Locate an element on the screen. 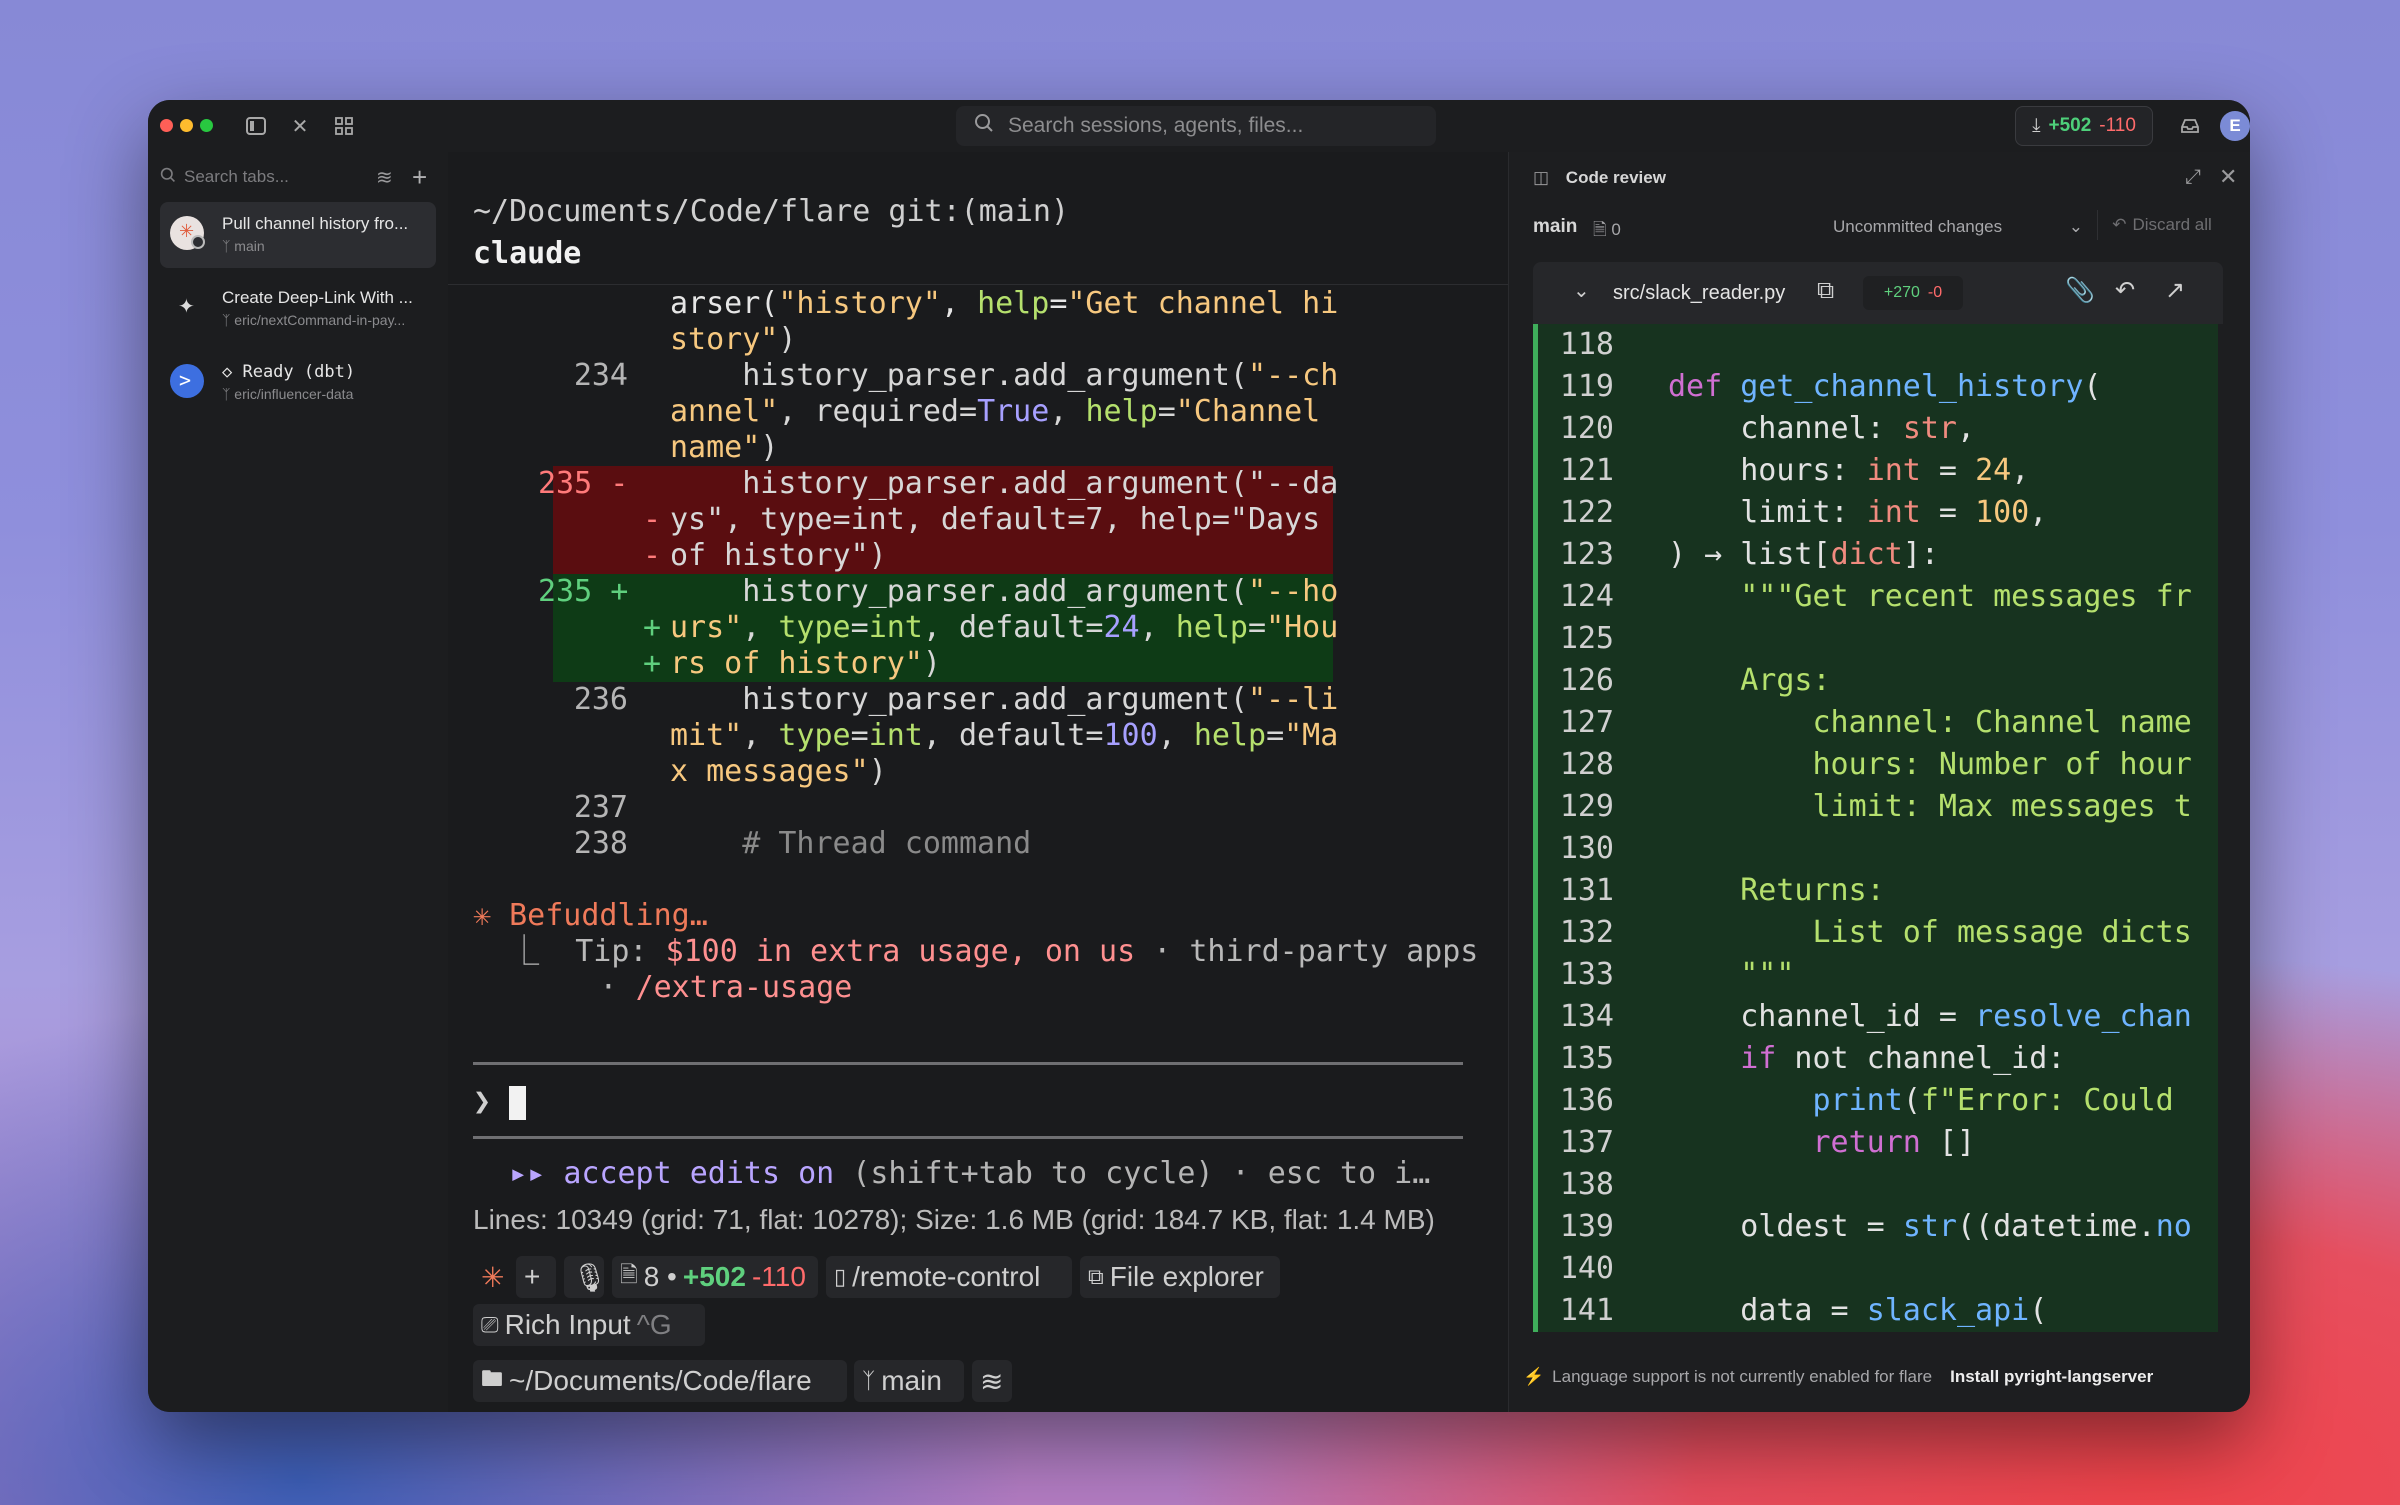 The width and height of the screenshot is (2400, 1505). settings-button: ≋ is located at coordinates (992, 1381).